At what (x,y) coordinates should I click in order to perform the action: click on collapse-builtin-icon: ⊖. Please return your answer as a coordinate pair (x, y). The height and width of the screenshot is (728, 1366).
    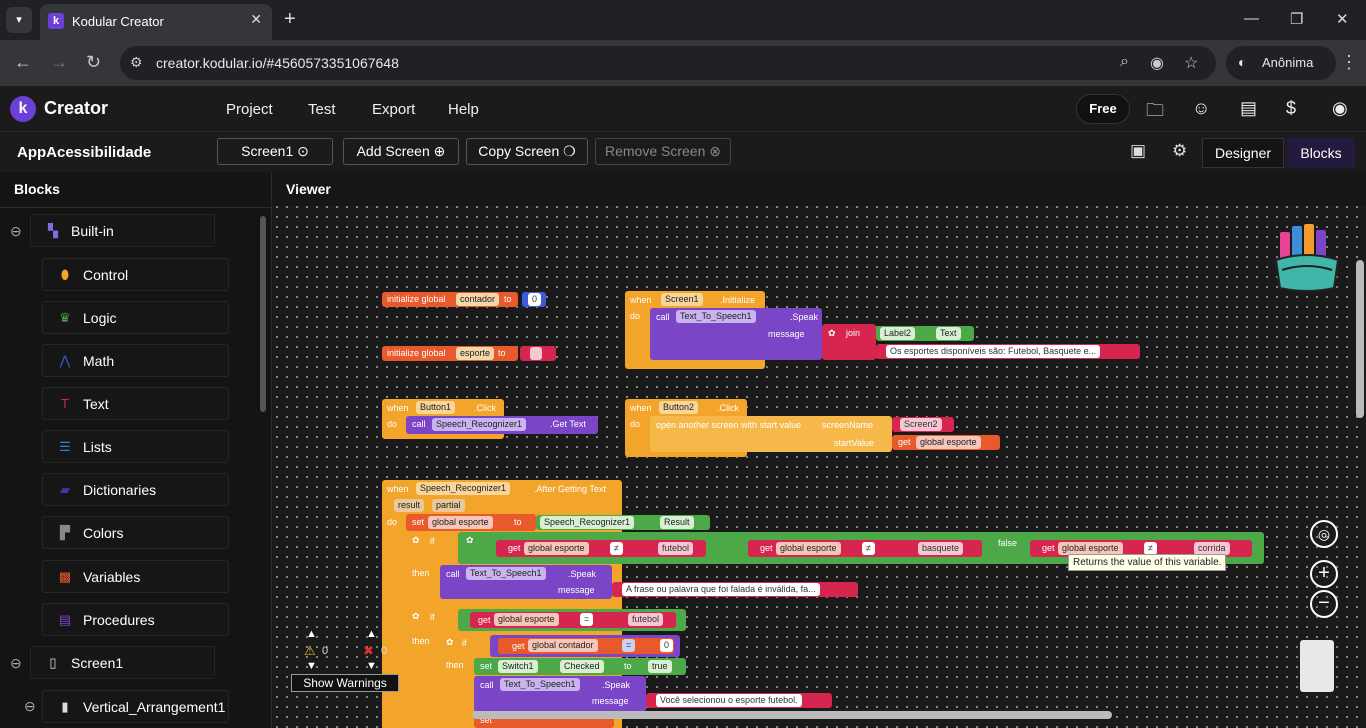
    Looking at the image, I should click on (16, 231).